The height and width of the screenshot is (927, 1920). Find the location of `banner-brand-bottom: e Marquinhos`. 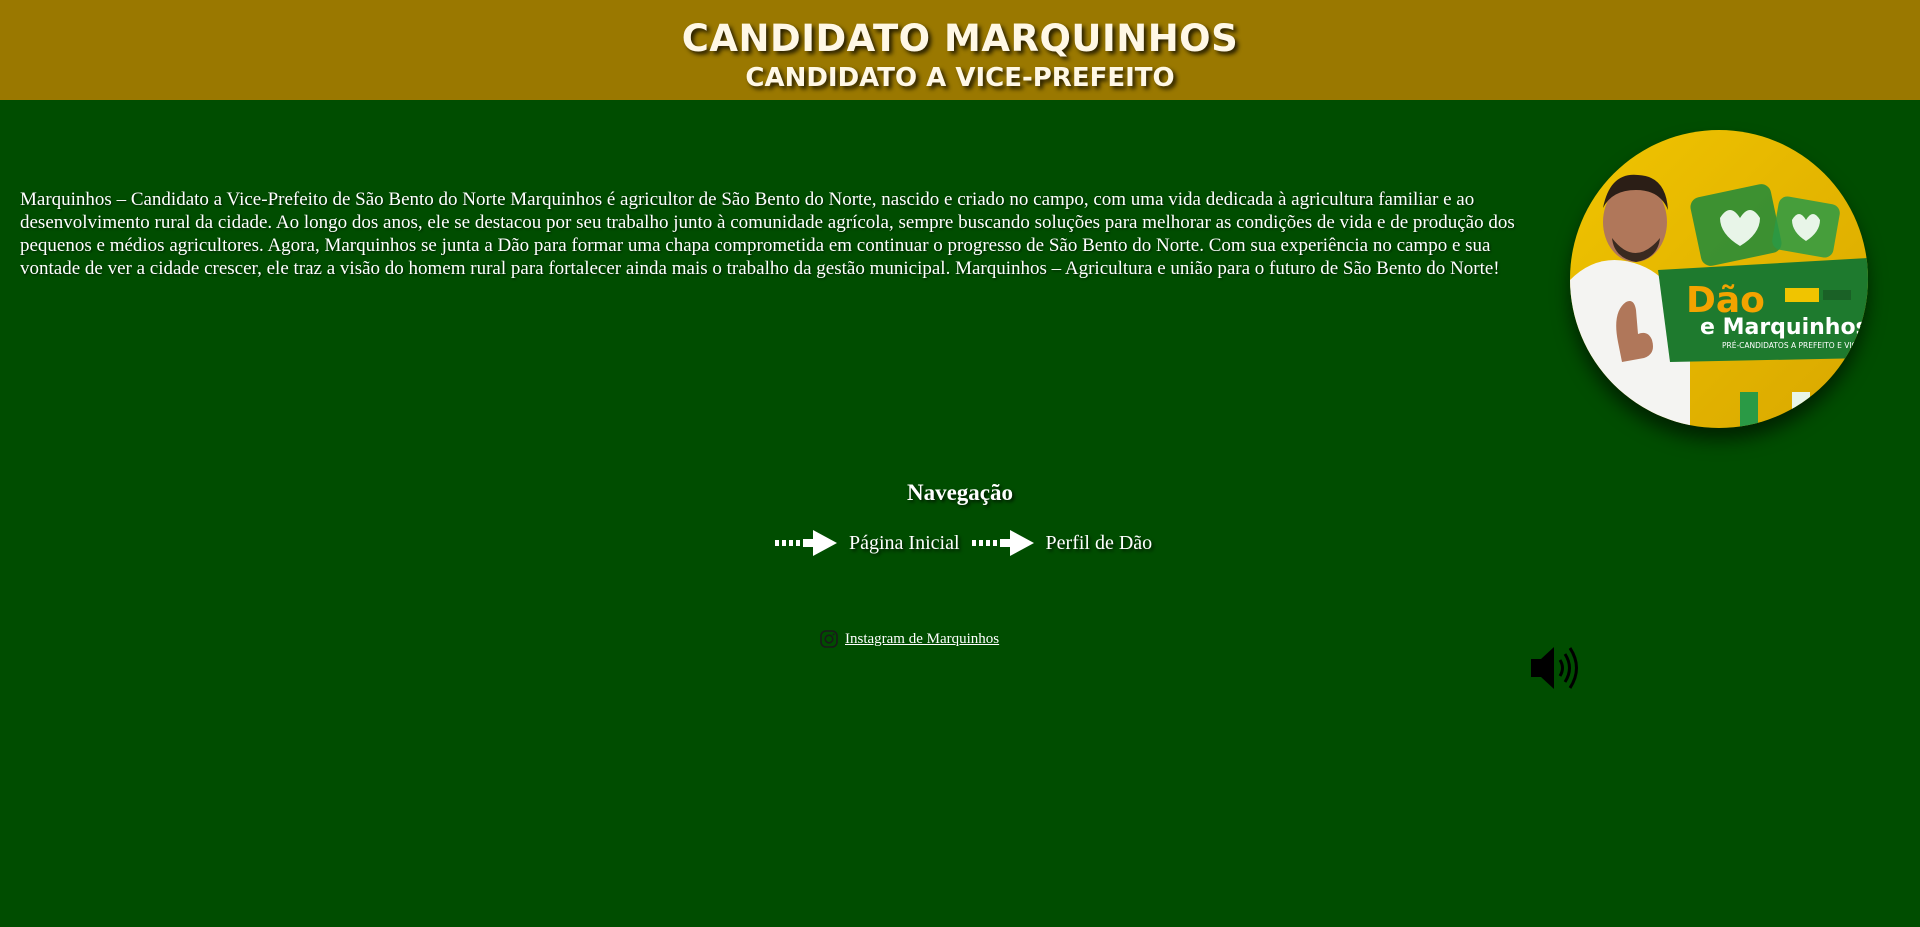

banner-brand-bottom: e Marquinhos is located at coordinates (1784, 327).